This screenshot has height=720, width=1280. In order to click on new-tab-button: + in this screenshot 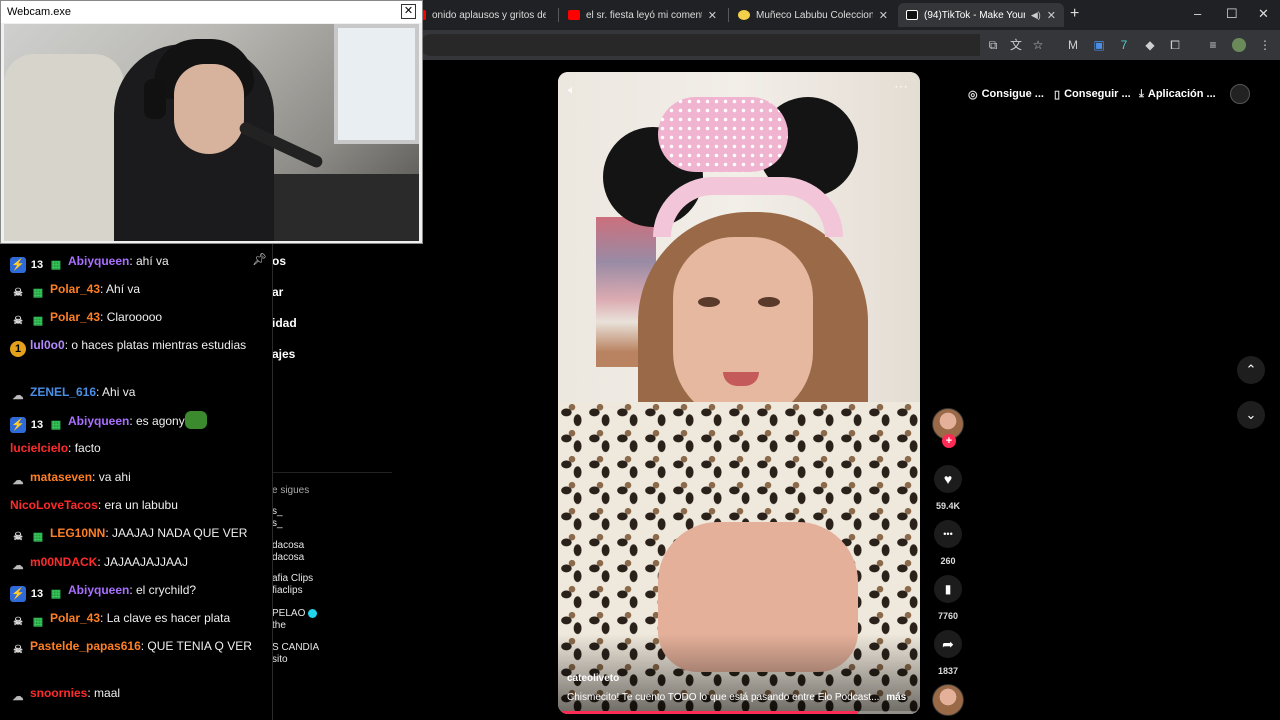, I will do `click(1074, 14)`.